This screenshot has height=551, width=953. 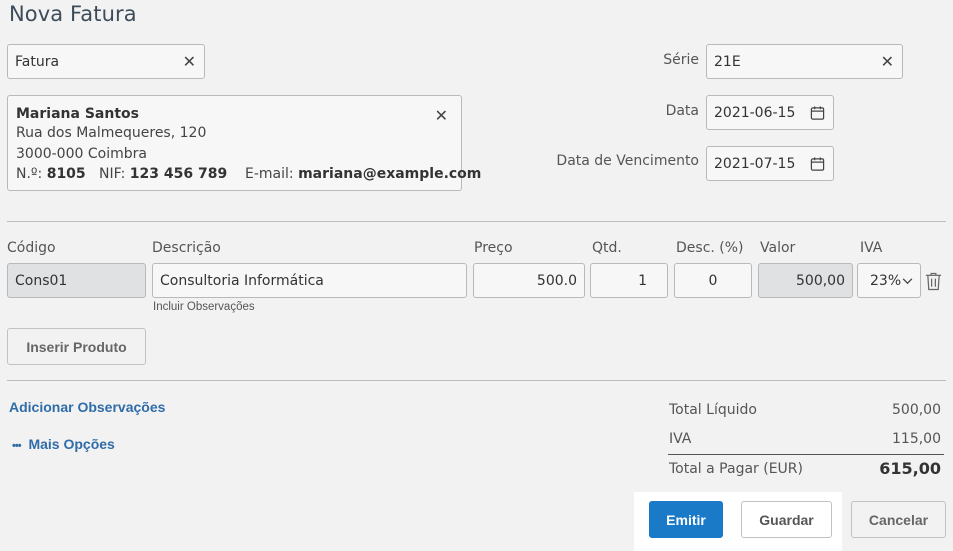 What do you see at coordinates (607, 248) in the screenshot?
I see `col-header-qtd: Qtd.` at bounding box center [607, 248].